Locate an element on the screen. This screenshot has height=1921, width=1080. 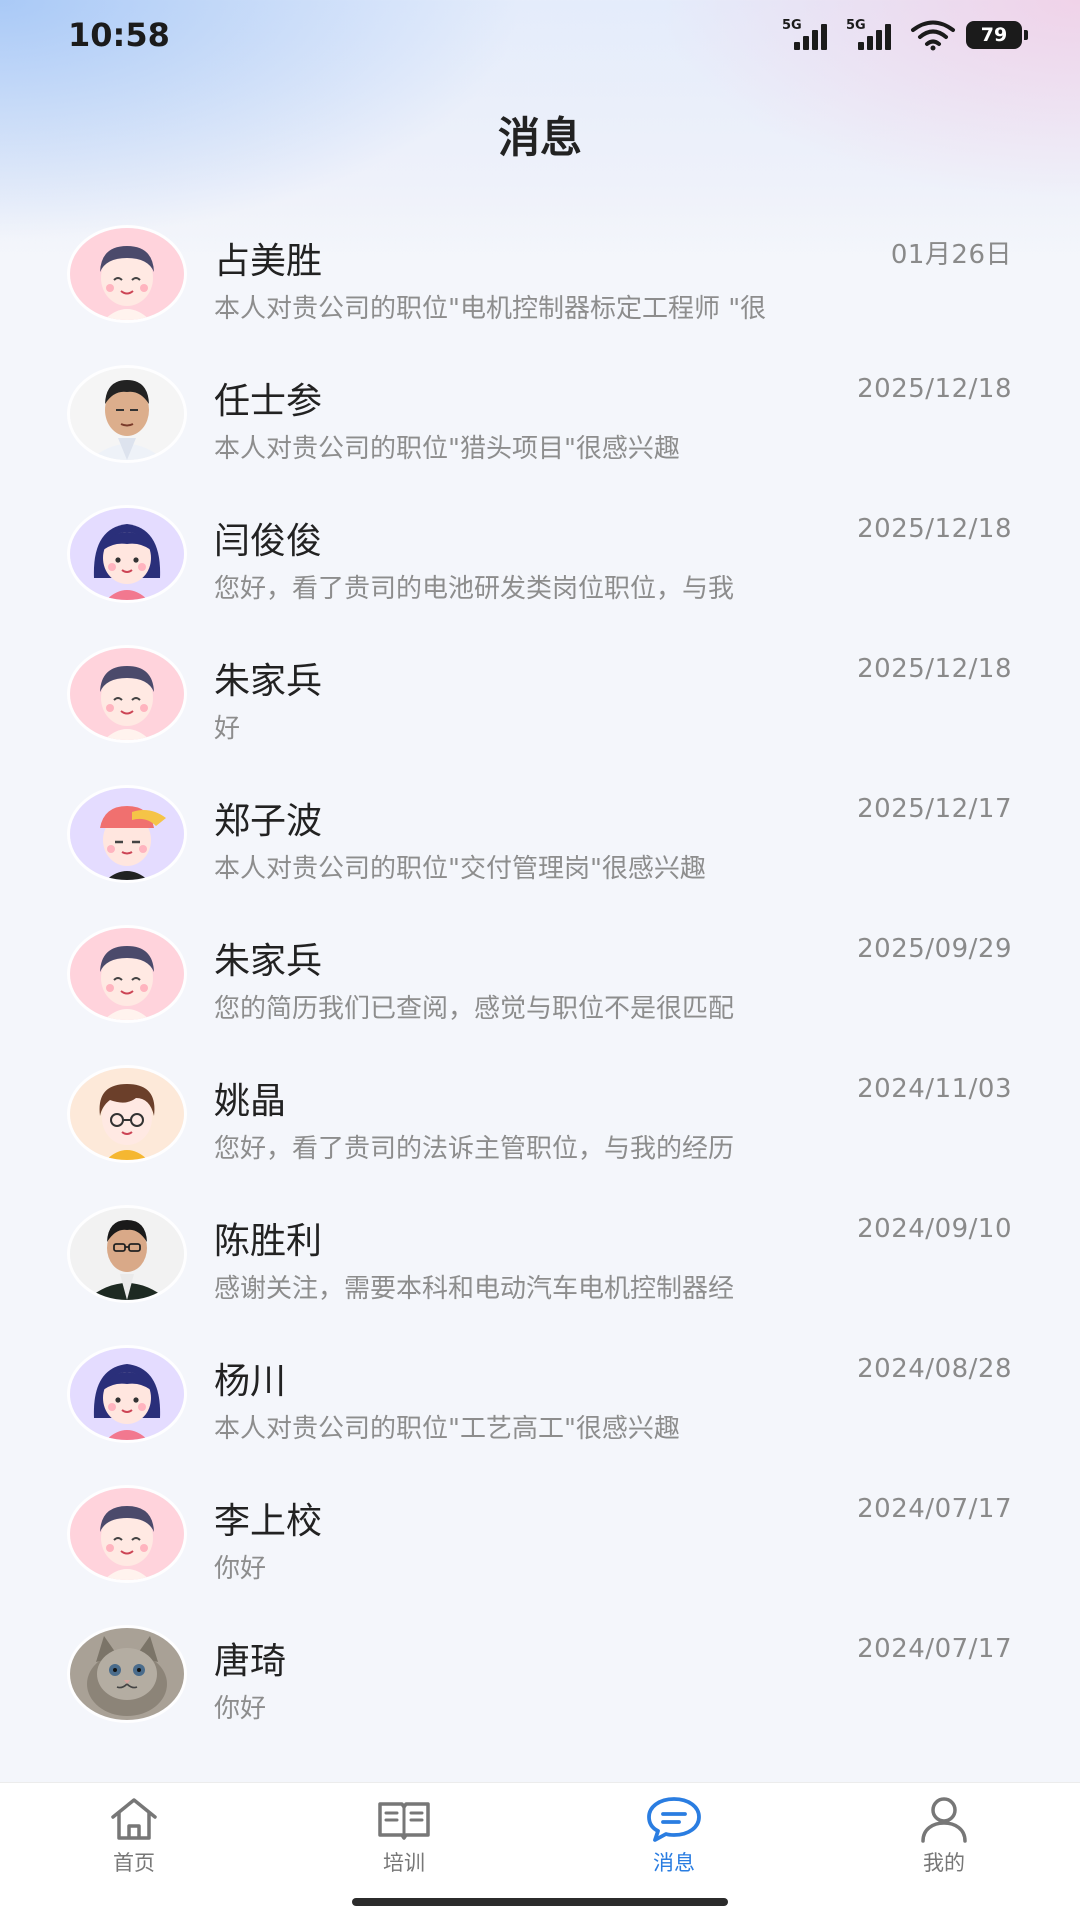
contact-name: 李上校 is located at coordinates (268, 1521).